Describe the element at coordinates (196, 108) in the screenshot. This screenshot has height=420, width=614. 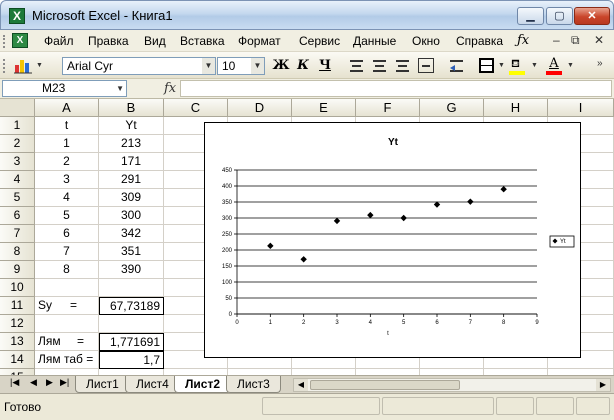
I see `column-header-c: C` at that location.